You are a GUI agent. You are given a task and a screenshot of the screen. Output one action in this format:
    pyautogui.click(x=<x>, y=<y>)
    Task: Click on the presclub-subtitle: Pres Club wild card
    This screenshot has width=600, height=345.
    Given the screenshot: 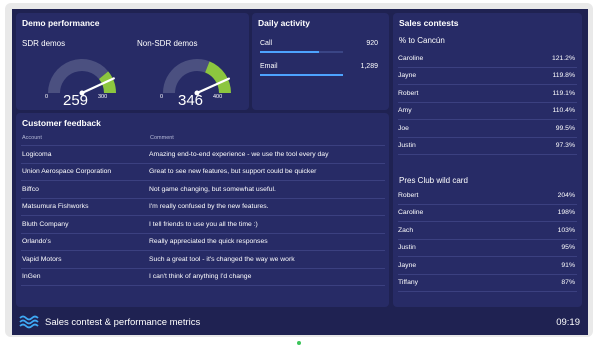 What is the action you would take?
    pyautogui.click(x=433, y=180)
    